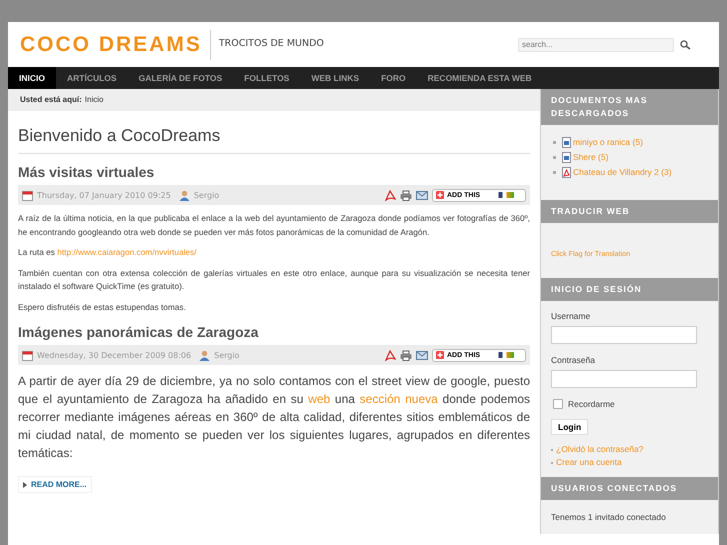 This screenshot has height=545, width=727. What do you see at coordinates (274, 279) in the screenshot?
I see `article-paragraph: También cuentan con otra extensa colección de galerías virtuales en este otro enlace, aunque para su visualización se necesita tener instalado el software QuickTime (es gratuito).` at bounding box center [274, 279].